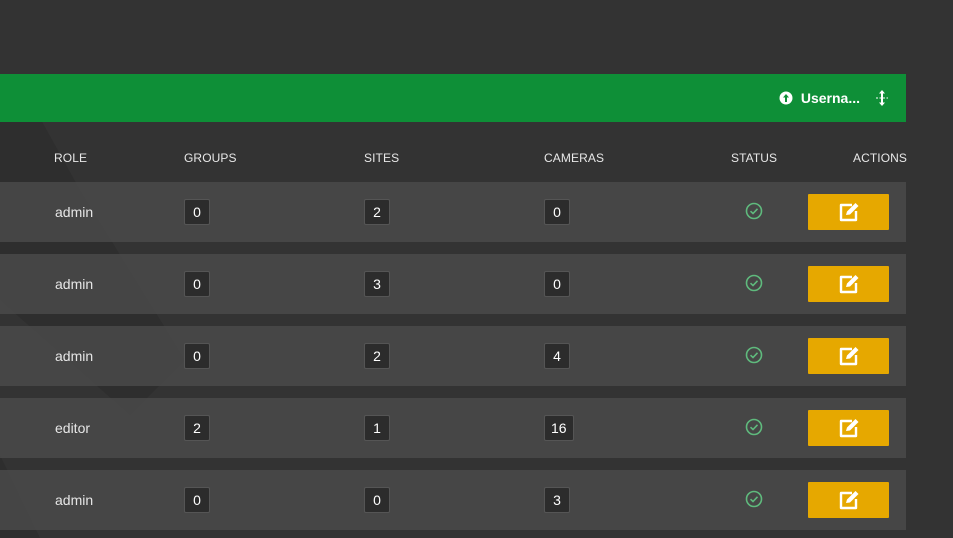 The image size is (953, 538). What do you see at coordinates (559, 428) in the screenshot?
I see `cameras-count: 16` at bounding box center [559, 428].